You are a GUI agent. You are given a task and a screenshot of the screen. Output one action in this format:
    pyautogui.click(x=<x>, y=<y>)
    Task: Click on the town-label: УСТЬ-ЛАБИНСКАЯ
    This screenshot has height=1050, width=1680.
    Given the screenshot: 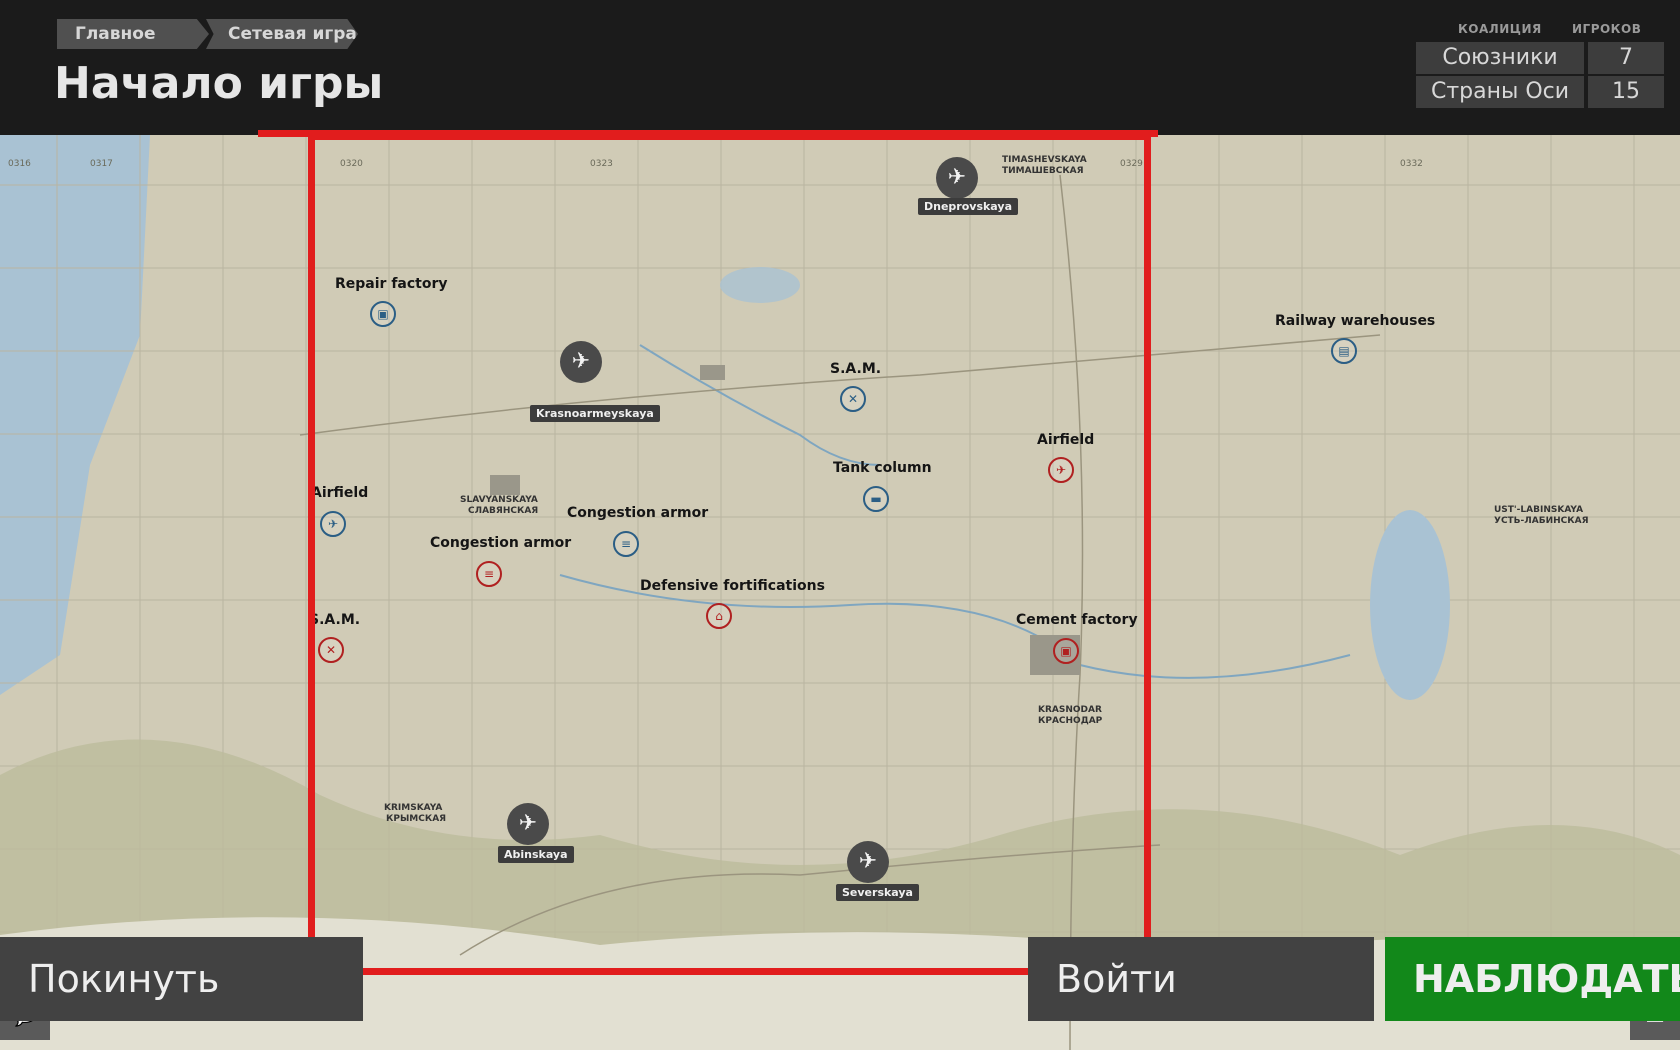 What is the action you would take?
    pyautogui.click(x=1541, y=521)
    